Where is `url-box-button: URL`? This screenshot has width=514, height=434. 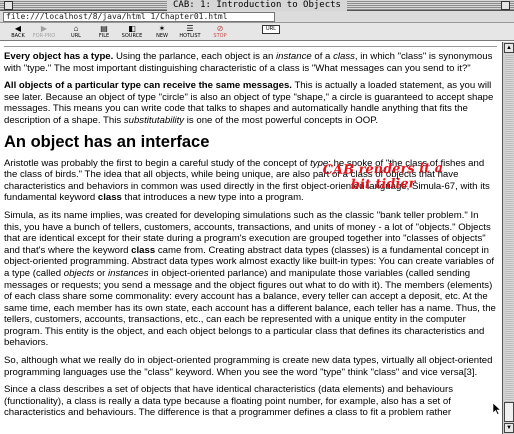
url-box-button: URL is located at coordinates (271, 29).